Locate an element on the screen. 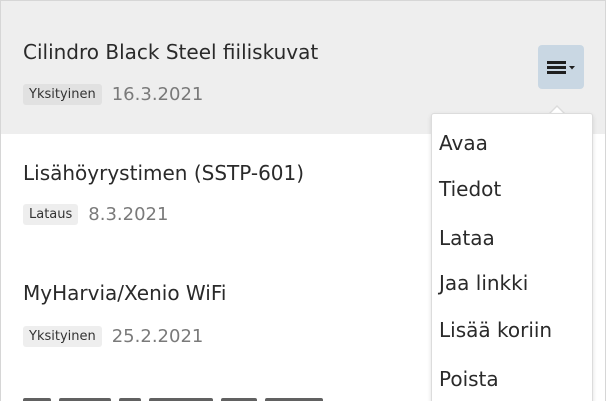 Image resolution: width=614 pixels, height=401 pixels. item-menu-button is located at coordinates (561, 67).